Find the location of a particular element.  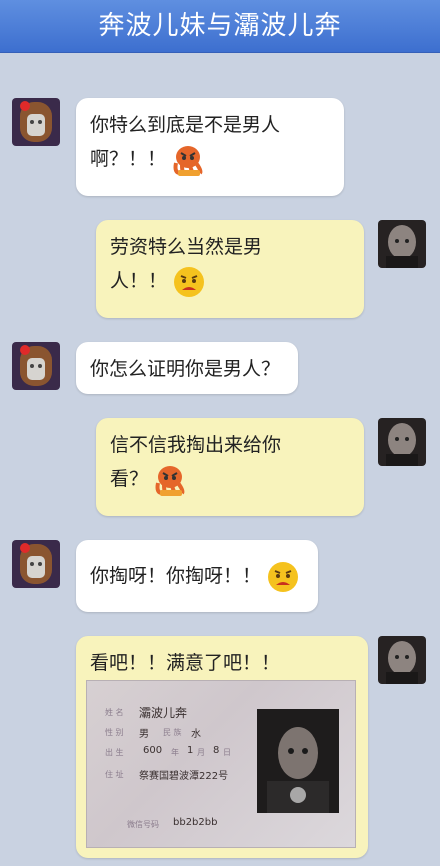

chat-title-bar: 奔波儿妹与灞波儿奔 is located at coordinates (220, 26).